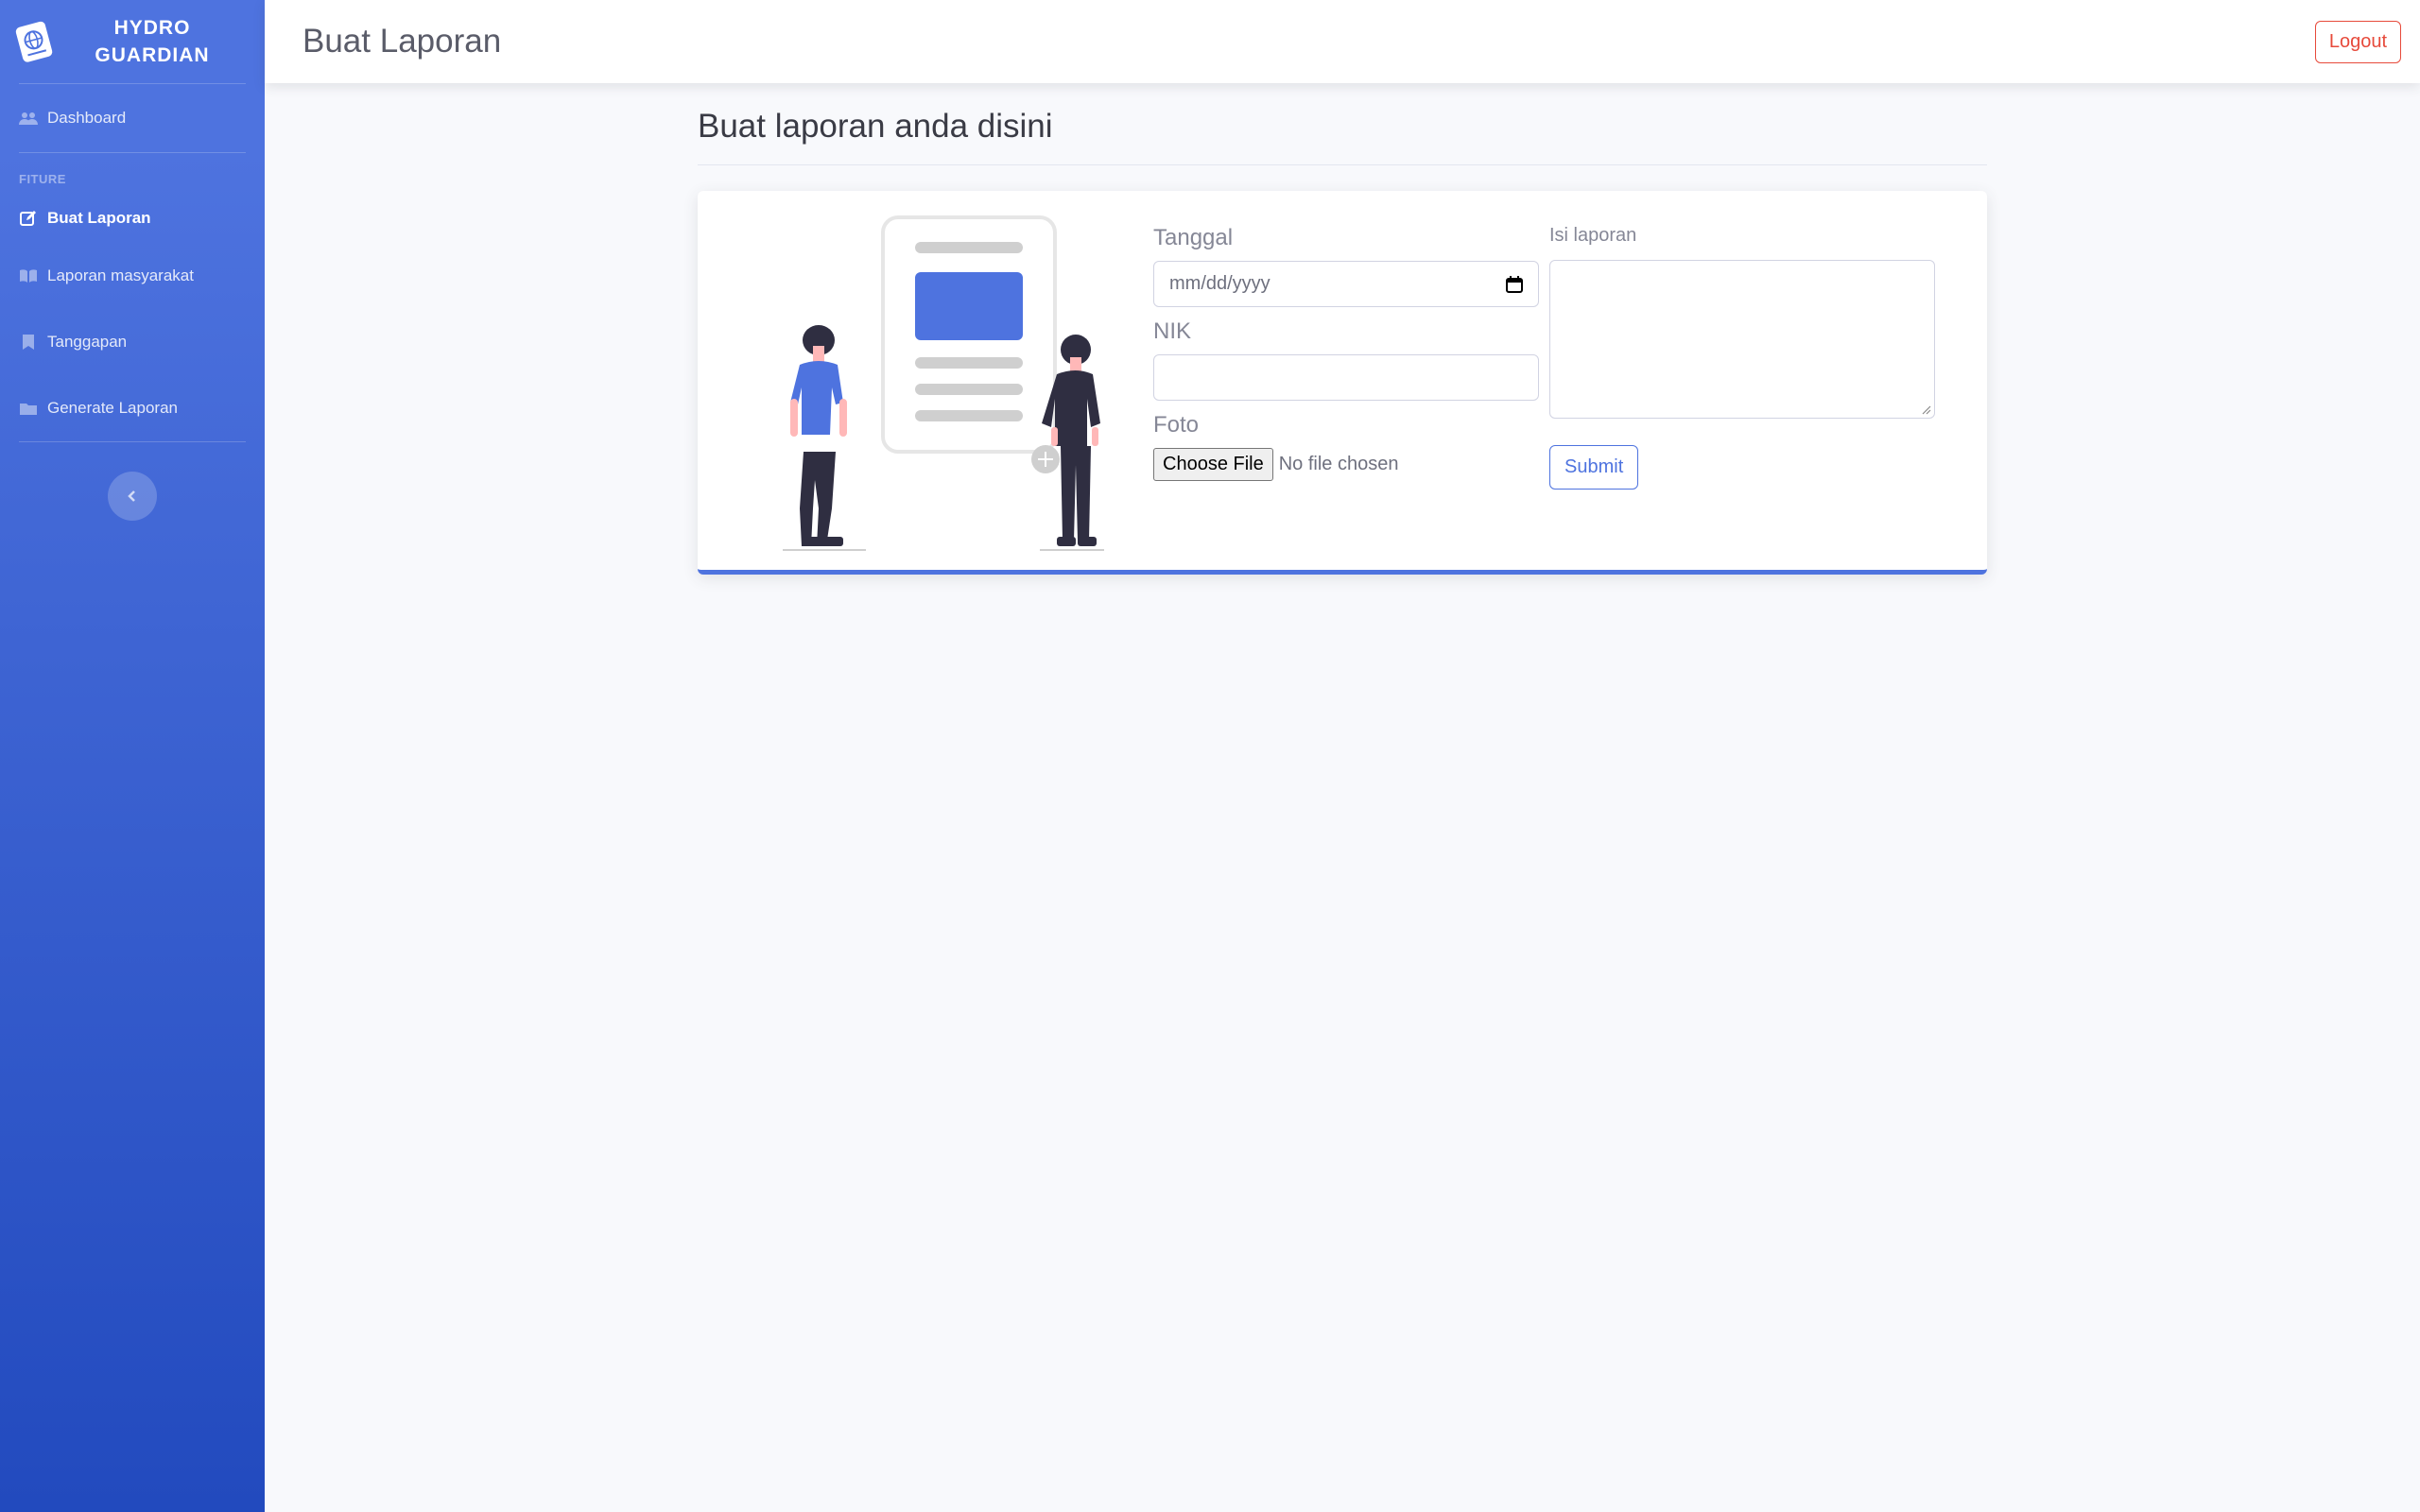 The width and height of the screenshot is (2420, 1512). What do you see at coordinates (1926, 410) in the screenshot?
I see `resize-grip-icon` at bounding box center [1926, 410].